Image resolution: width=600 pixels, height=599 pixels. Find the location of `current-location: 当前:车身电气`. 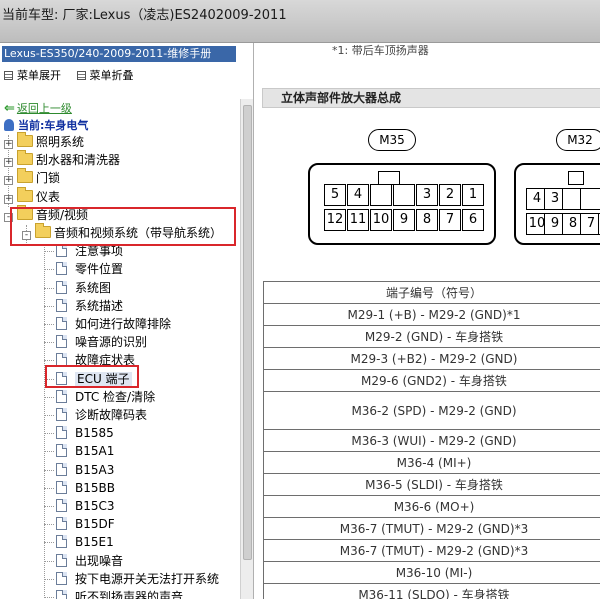

current-location: 当前:车身电气 is located at coordinates (46, 125).